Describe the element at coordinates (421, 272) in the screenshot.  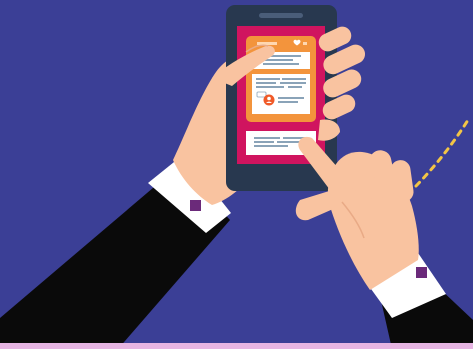
I see `right-cufflink` at that location.